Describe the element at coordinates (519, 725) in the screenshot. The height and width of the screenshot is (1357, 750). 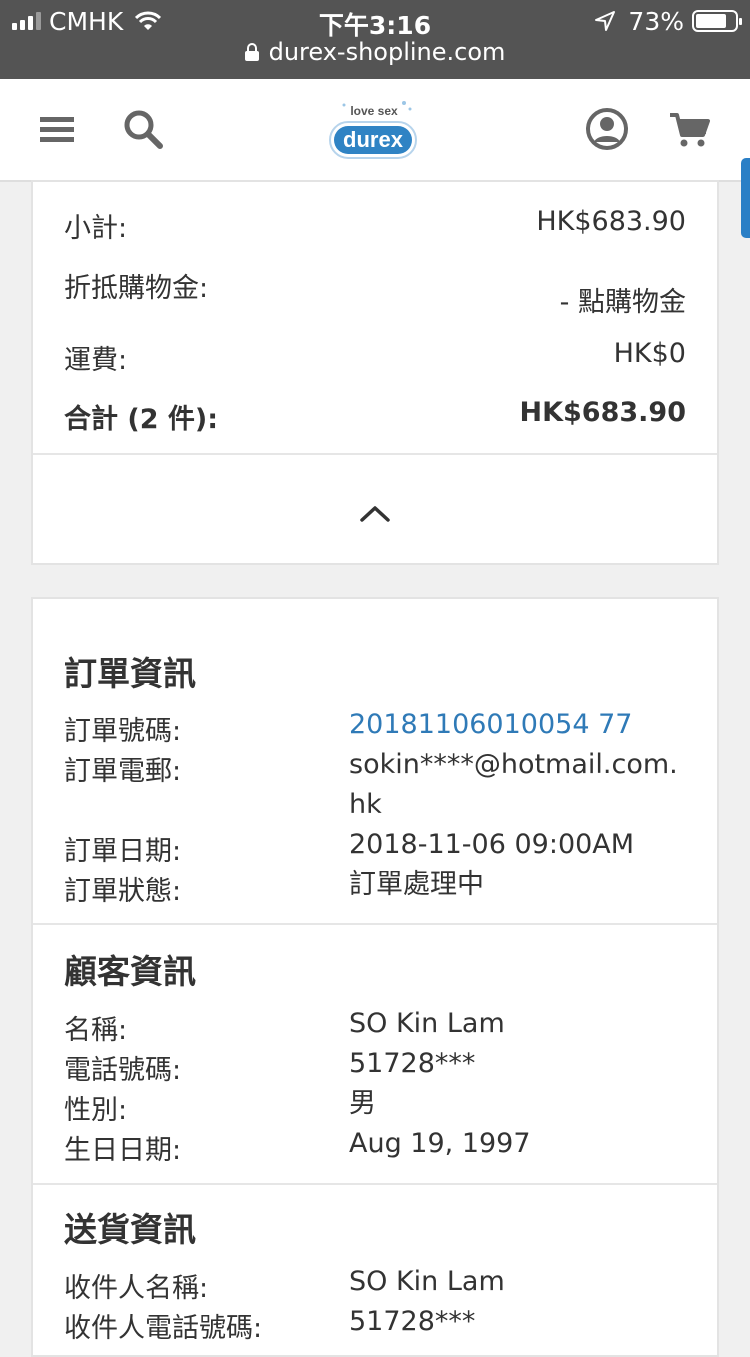
I see `order-number-link: 20181106010054 77` at that location.